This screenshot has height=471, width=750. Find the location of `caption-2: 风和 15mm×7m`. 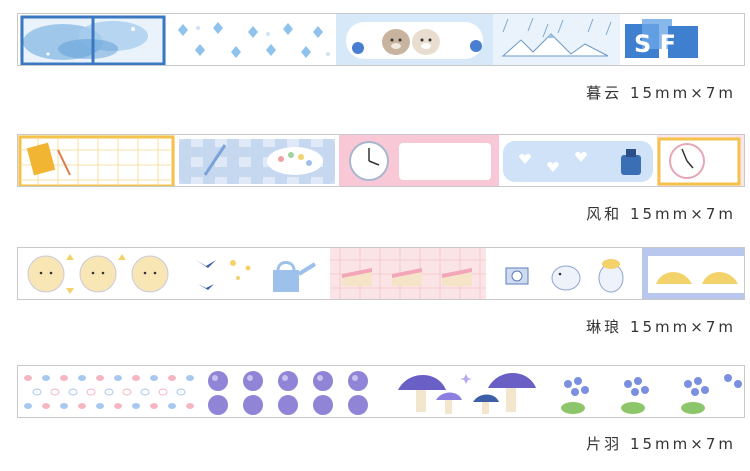

caption-2: 风和 15mm×7m is located at coordinates (661, 213).